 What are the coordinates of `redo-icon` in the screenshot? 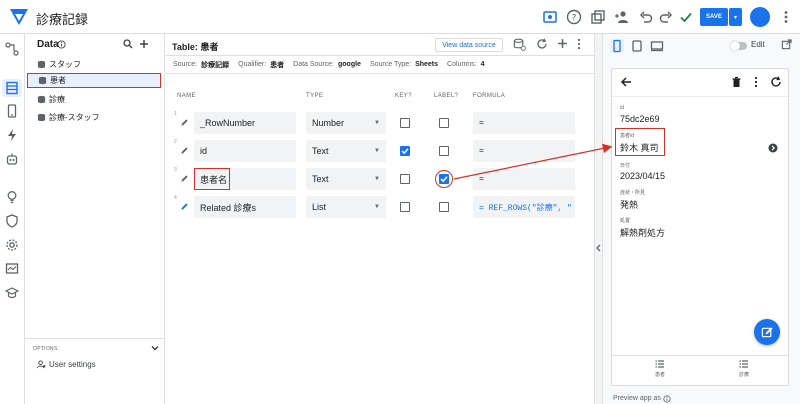 It's located at (666, 17).